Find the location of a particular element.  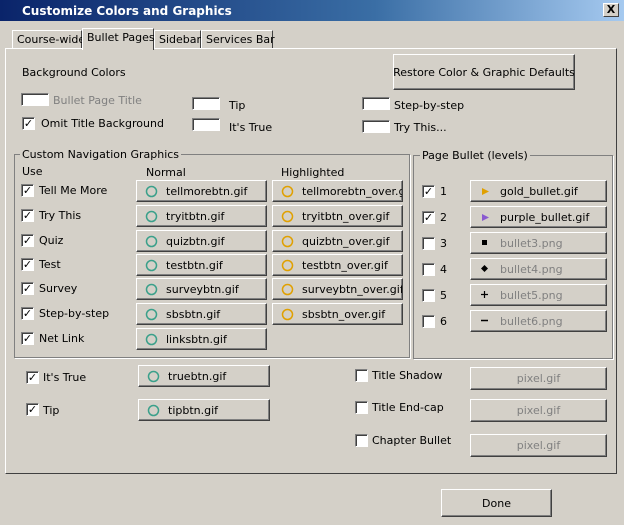

nav-use-label: Step-by-step is located at coordinates (74, 313).